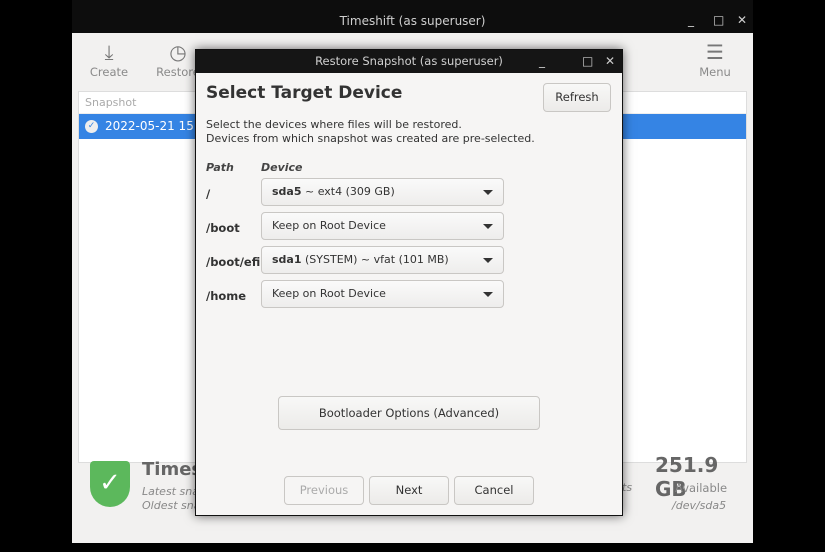 Image resolution: width=825 pixels, height=552 pixels. I want to click on dialog-maximize-button: □, so click(587, 61).